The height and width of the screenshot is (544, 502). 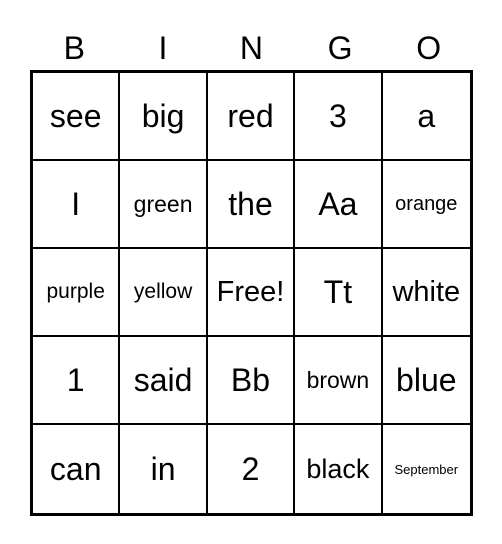 I want to click on bingo-cell-text: 2, so click(x=250, y=468).